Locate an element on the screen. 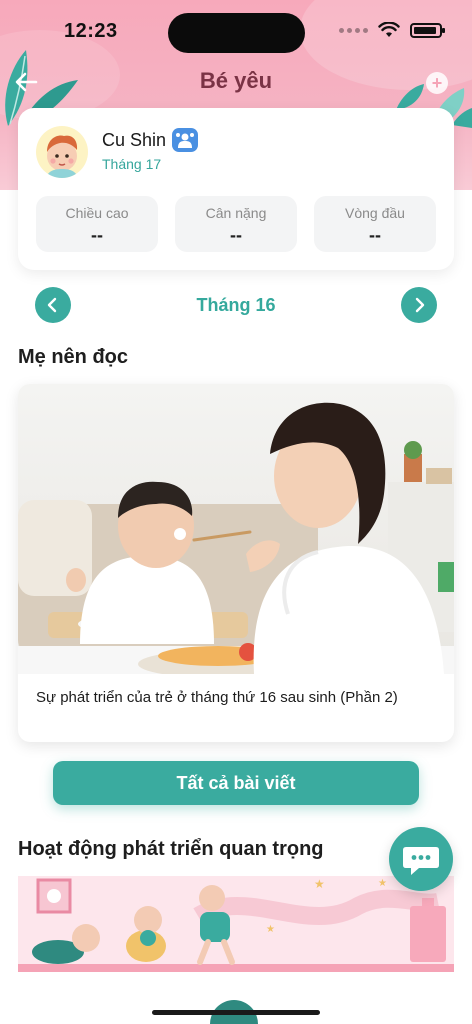  child-name: Cu Shin is located at coordinates (134, 140).